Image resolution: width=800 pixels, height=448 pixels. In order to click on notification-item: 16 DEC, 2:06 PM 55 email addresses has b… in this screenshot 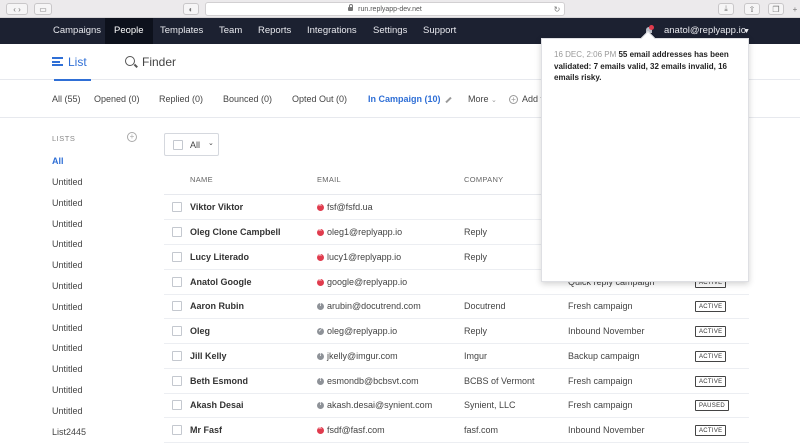, I will do `click(649, 66)`.